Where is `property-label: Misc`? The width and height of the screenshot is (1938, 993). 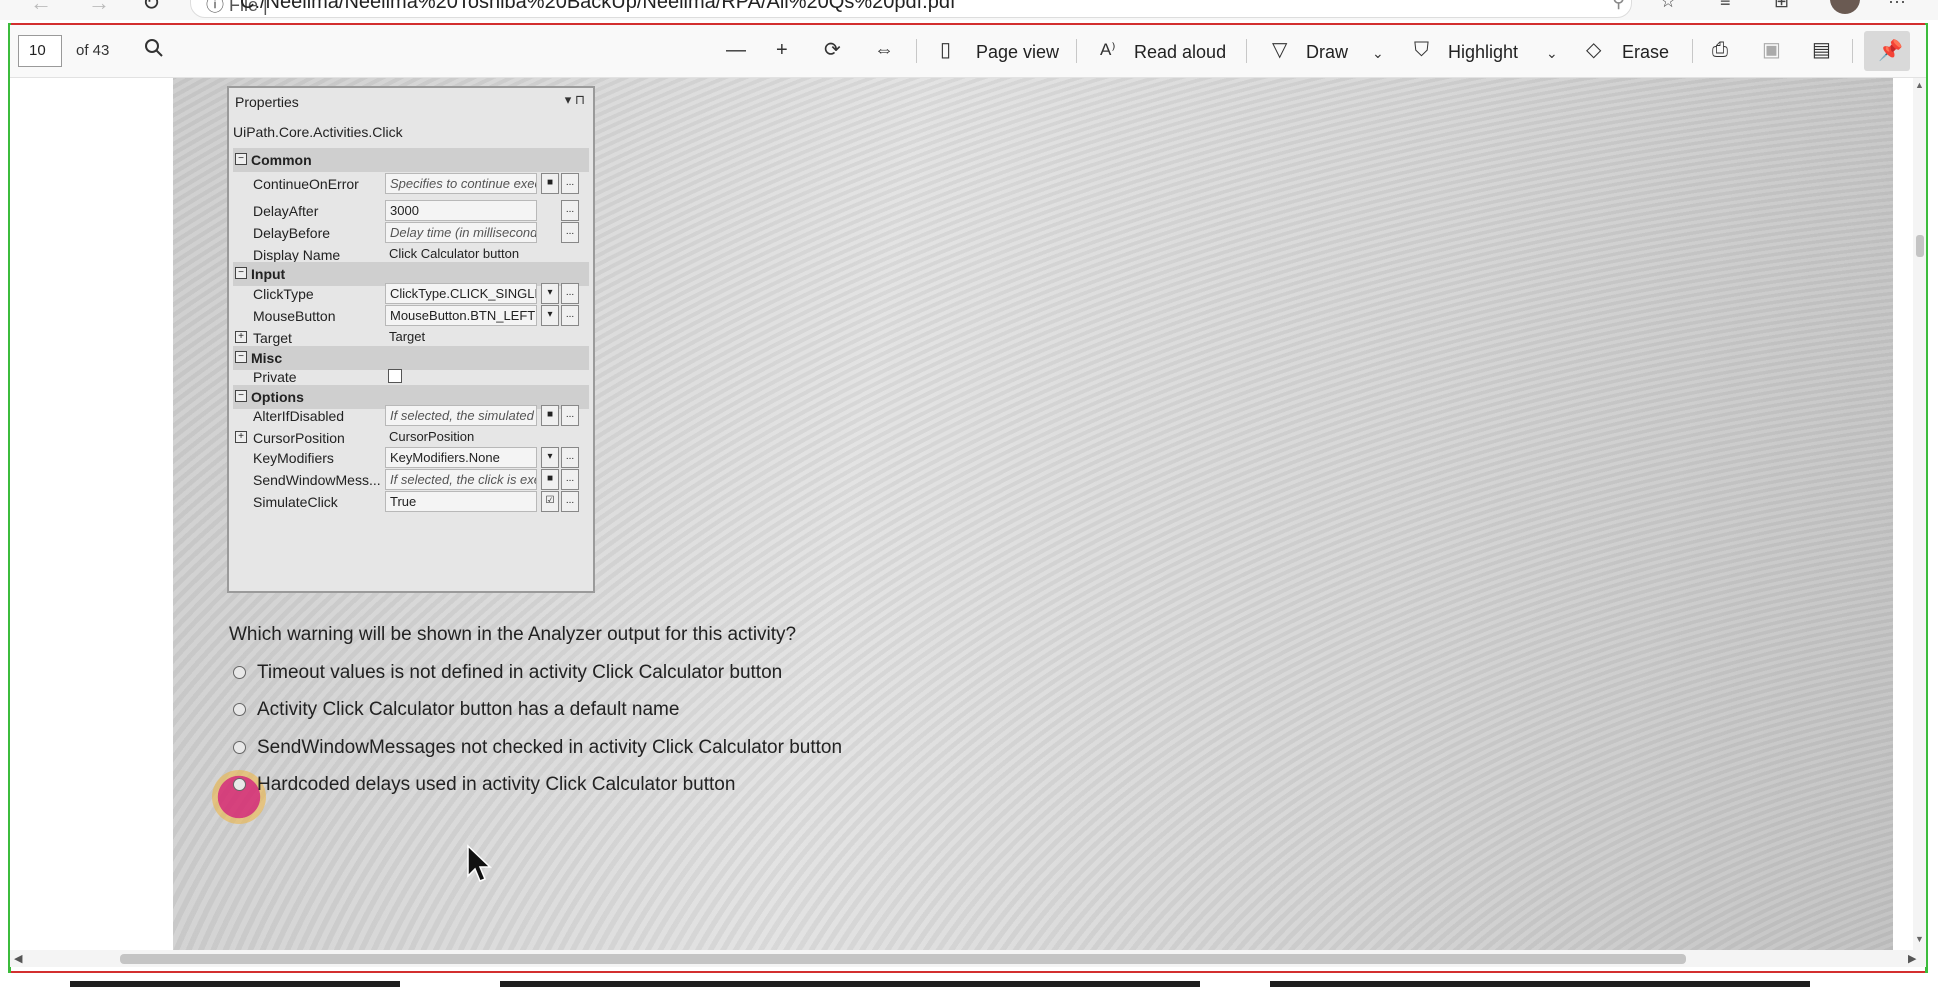 property-label: Misc is located at coordinates (267, 358).